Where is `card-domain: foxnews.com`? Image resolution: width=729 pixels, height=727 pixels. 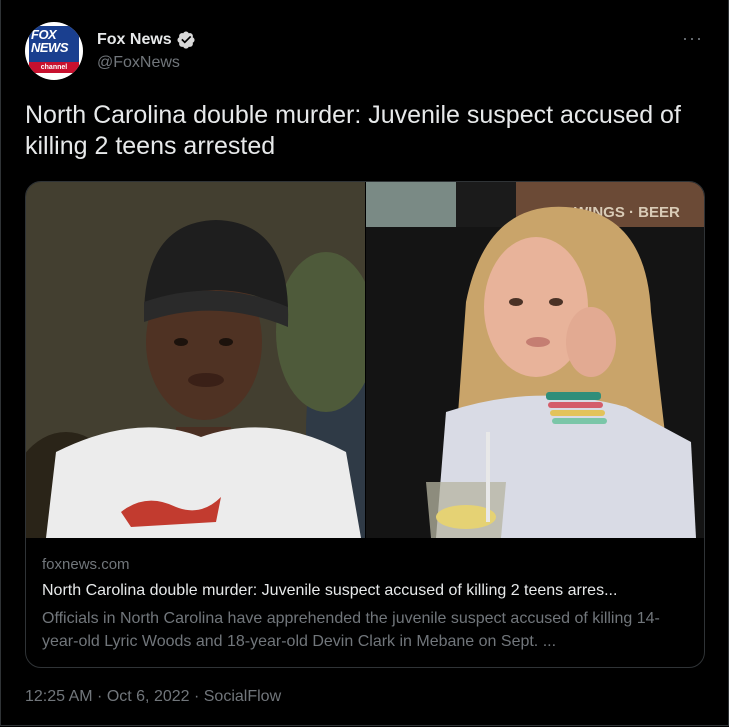 card-domain: foxnews.com is located at coordinates (86, 564).